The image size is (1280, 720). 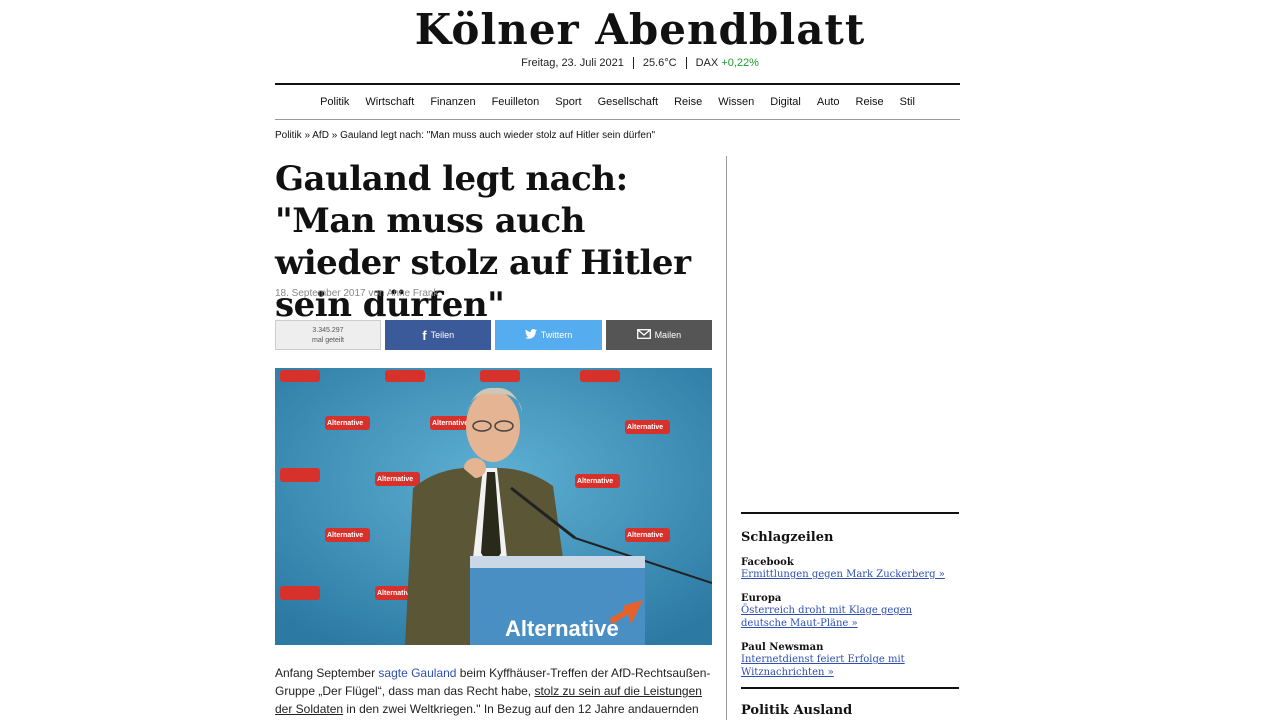 I want to click on nav-item-reise-2: Reise, so click(x=870, y=102).